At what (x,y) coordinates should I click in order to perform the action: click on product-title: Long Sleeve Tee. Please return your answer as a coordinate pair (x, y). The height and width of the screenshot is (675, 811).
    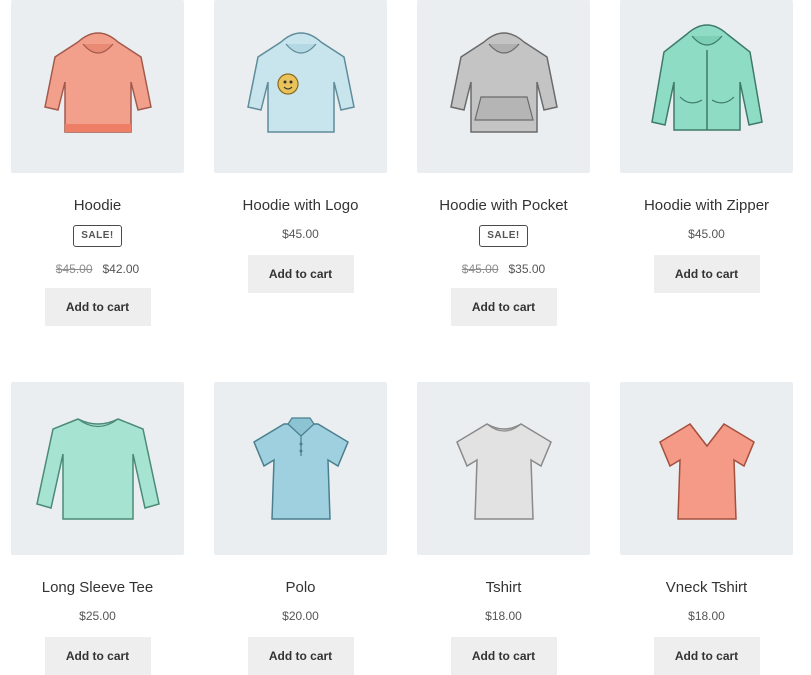
    Looking at the image, I should click on (97, 588).